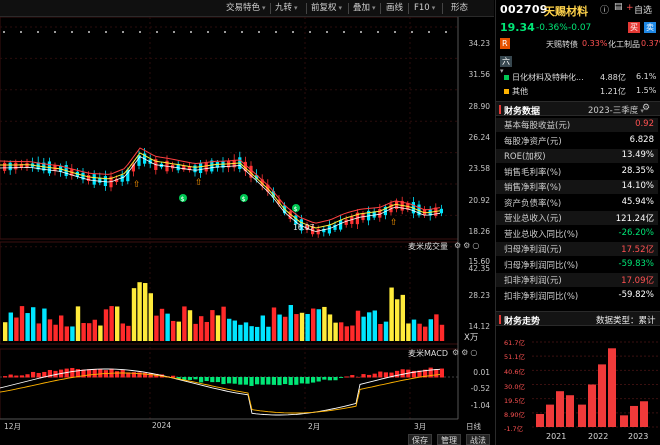  I want to click on buy-badge: 买, so click(634, 27).